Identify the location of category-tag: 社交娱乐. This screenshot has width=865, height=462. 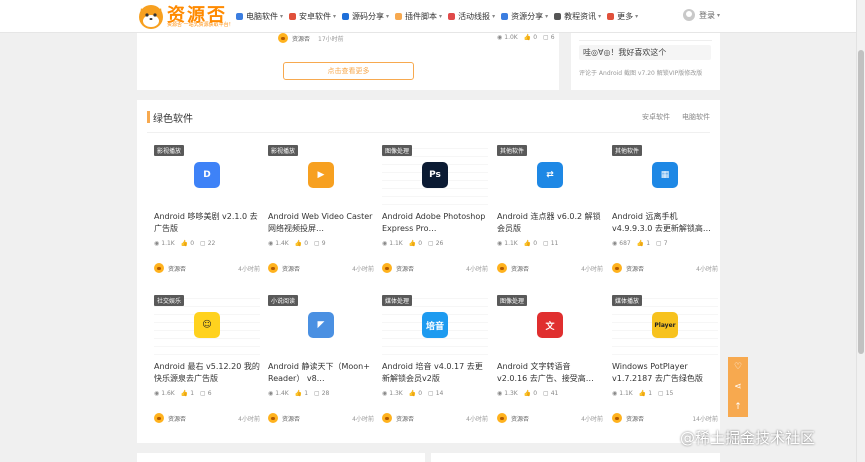
(169, 300).